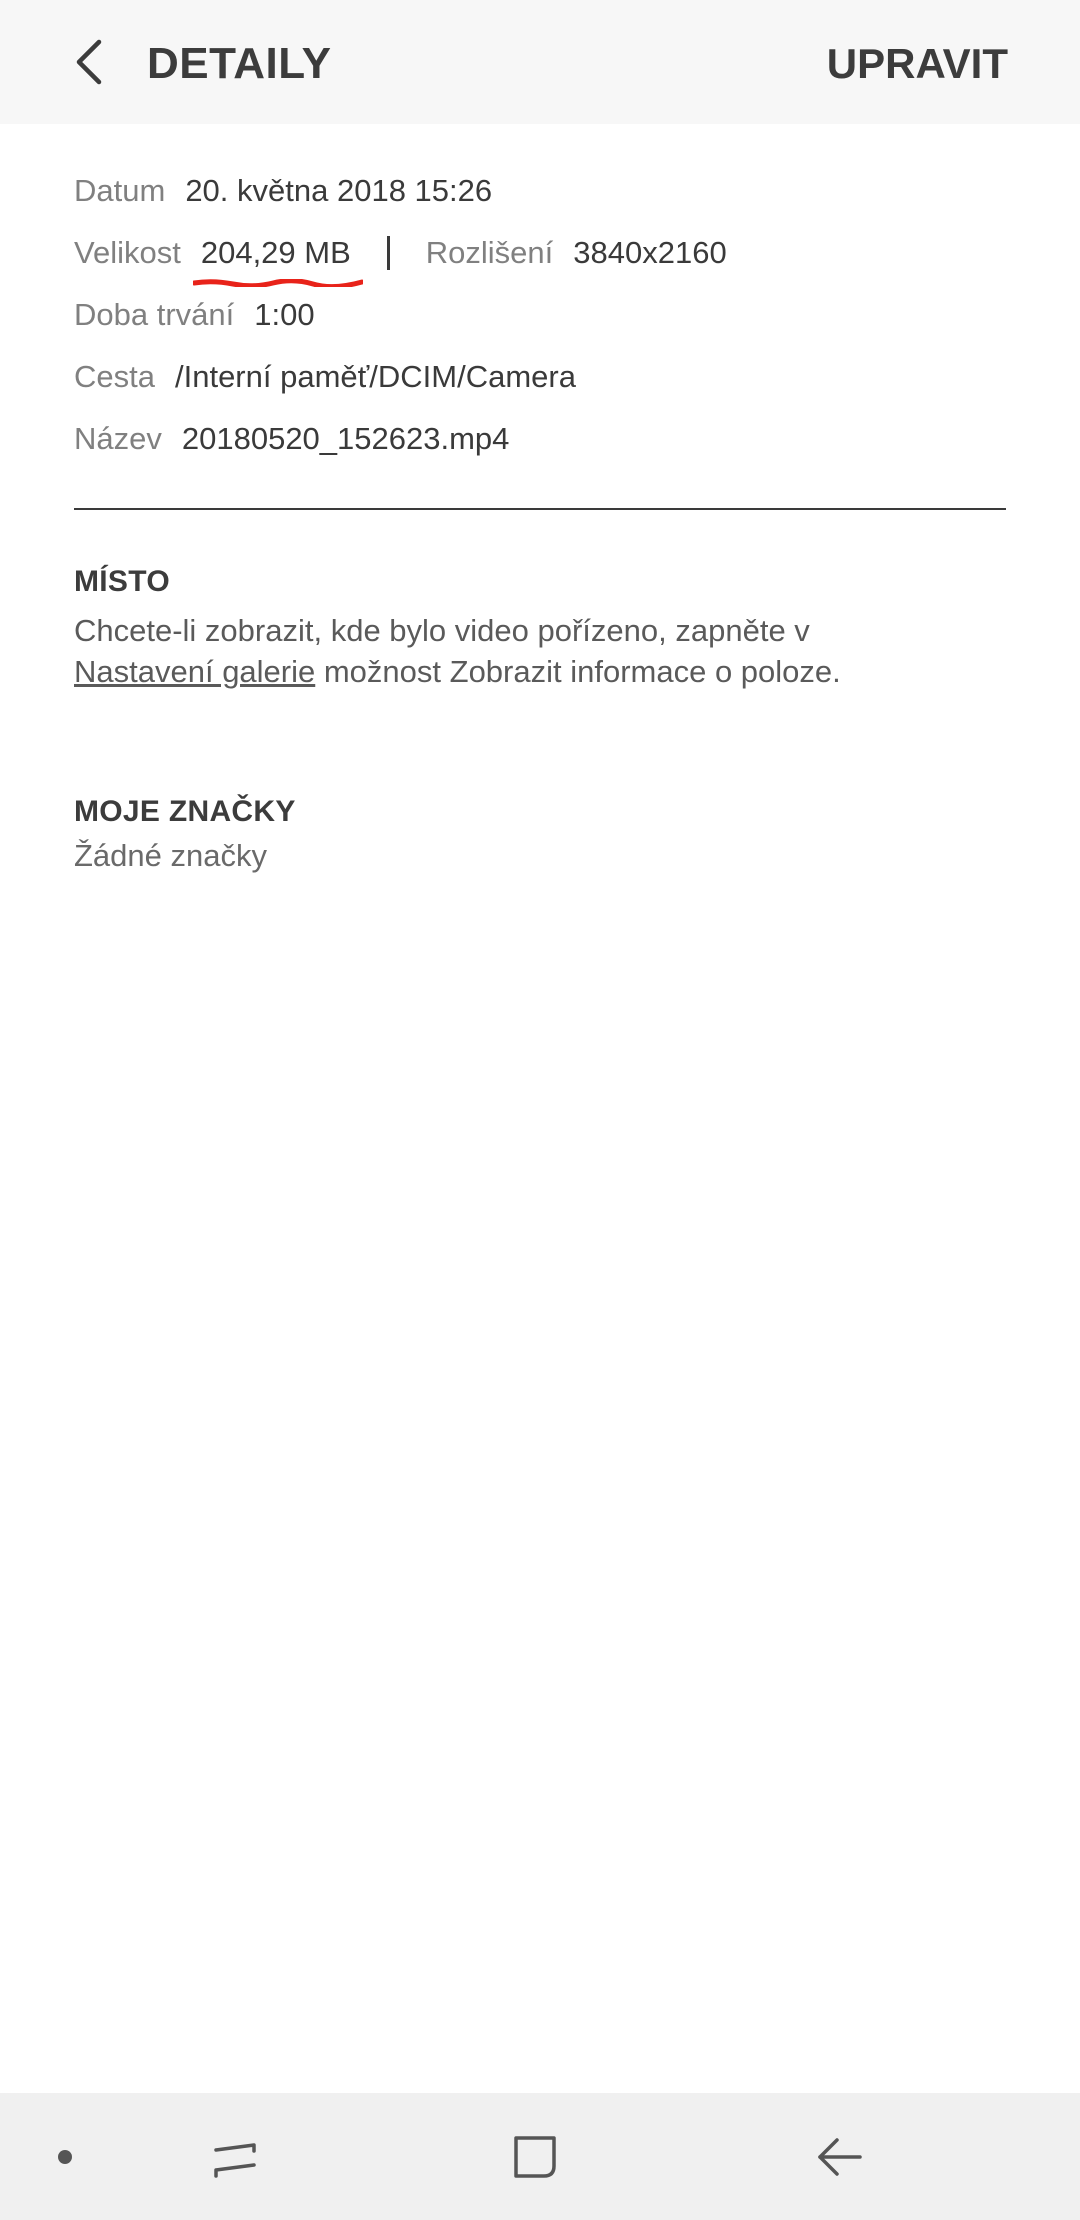 The image size is (1080, 2220). Describe the element at coordinates (235, 2160) in the screenshot. I see `recent-apps-icon` at that location.